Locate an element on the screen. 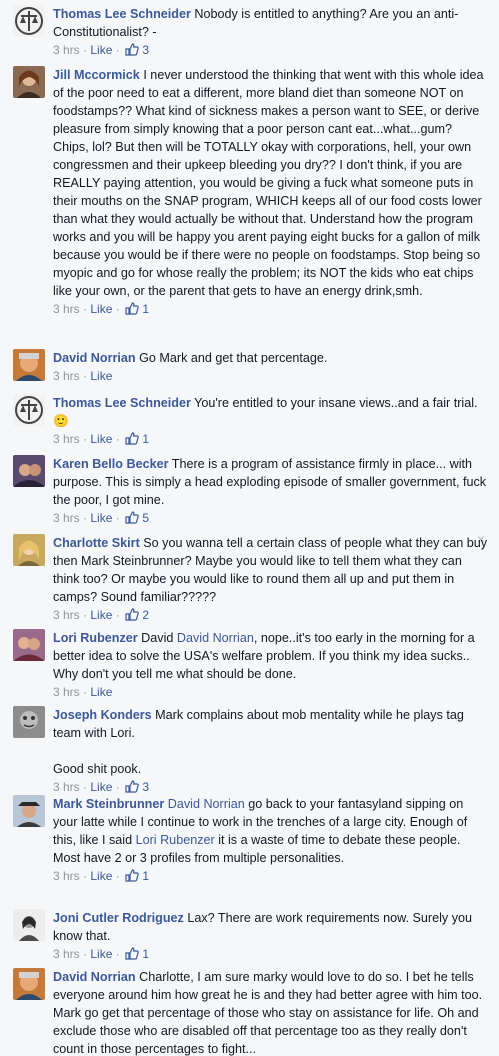  comment-meta: 3 hrs · Like · 2 is located at coordinates (101, 615).